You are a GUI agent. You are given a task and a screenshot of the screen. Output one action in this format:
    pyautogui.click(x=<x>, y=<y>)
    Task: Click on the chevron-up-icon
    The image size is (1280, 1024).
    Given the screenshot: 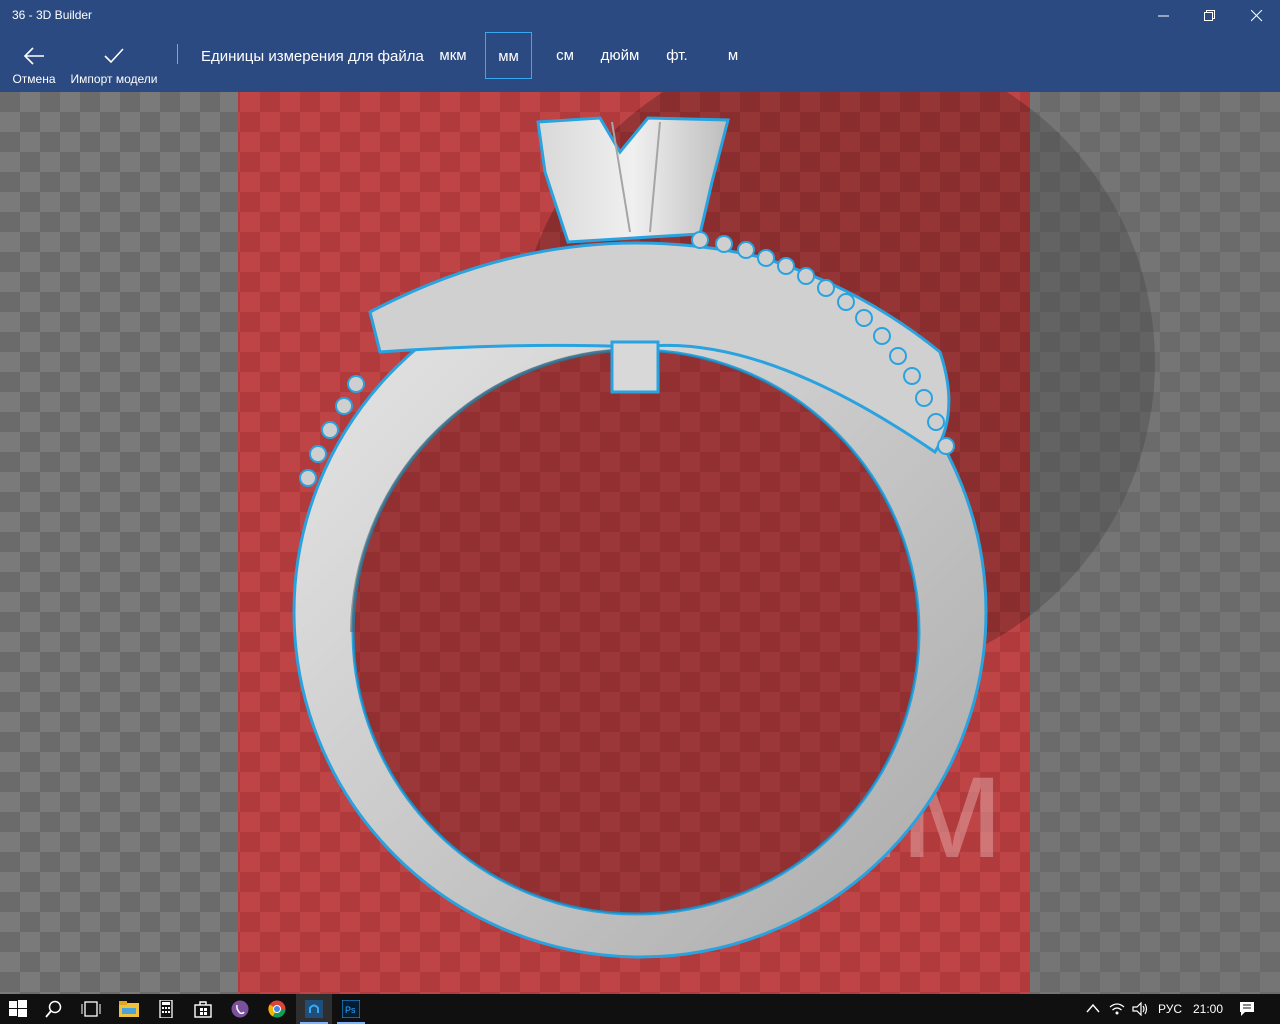 What is the action you would take?
    pyautogui.click(x=1093, y=1008)
    